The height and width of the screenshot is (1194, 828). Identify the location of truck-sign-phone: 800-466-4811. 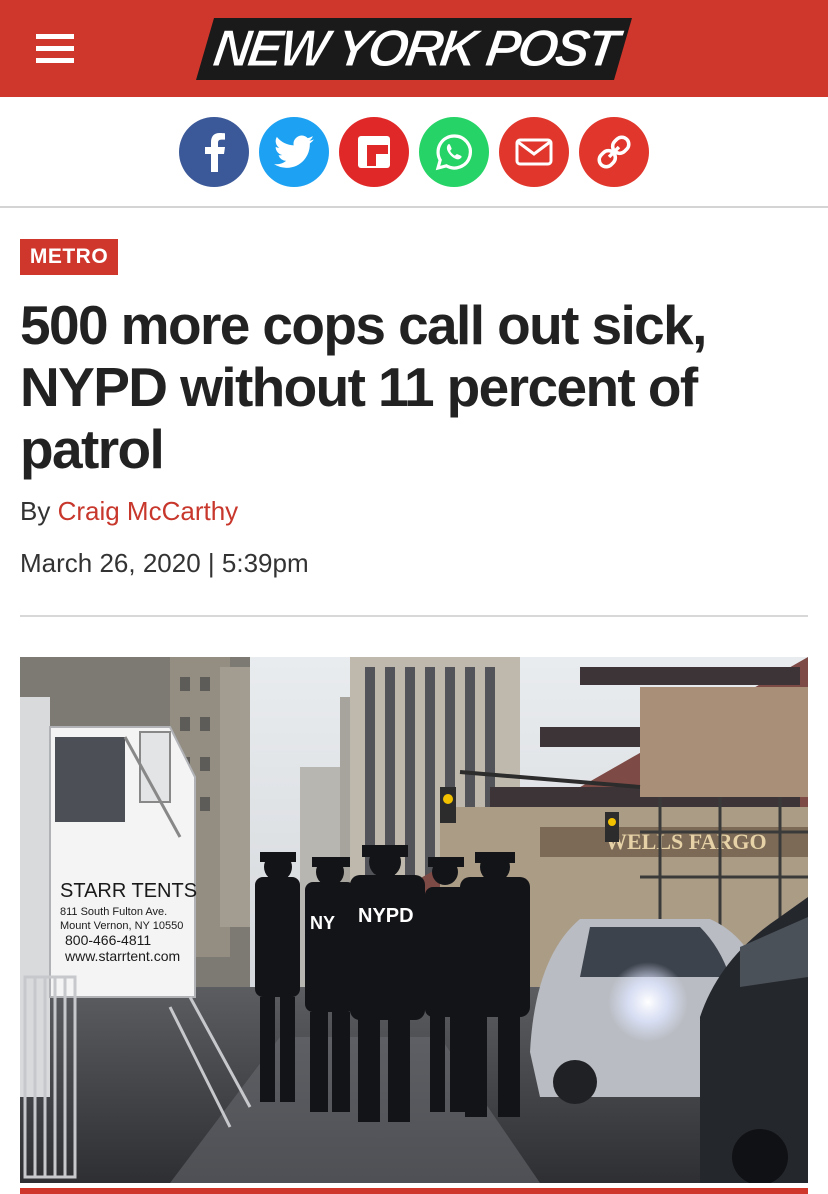
(108, 940).